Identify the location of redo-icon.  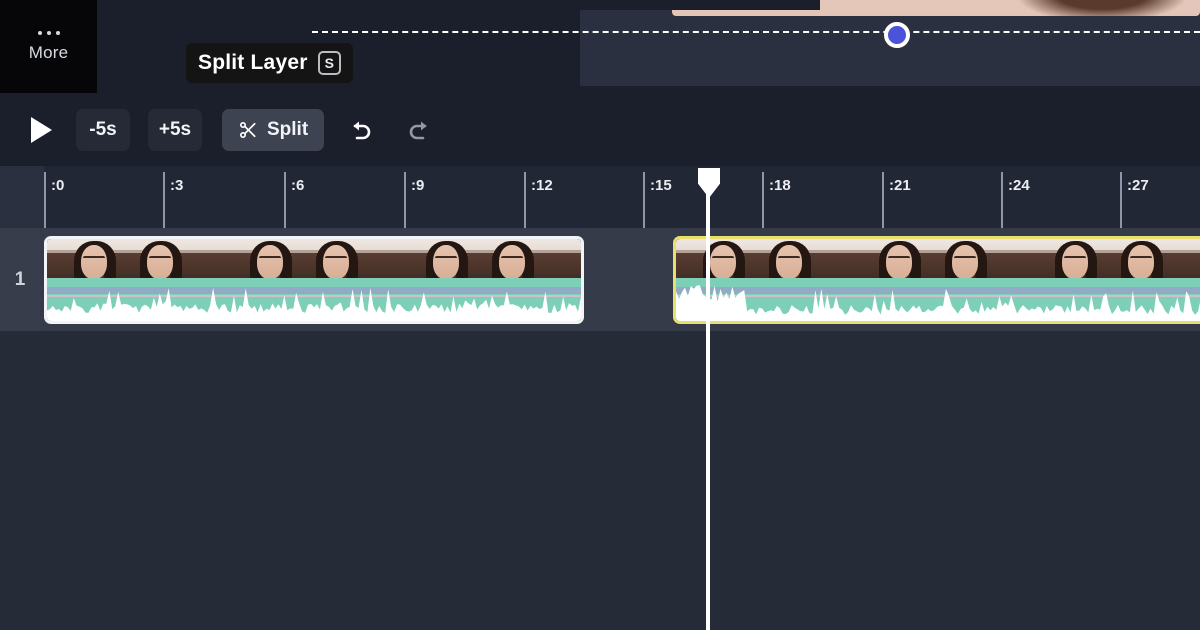
(418, 130).